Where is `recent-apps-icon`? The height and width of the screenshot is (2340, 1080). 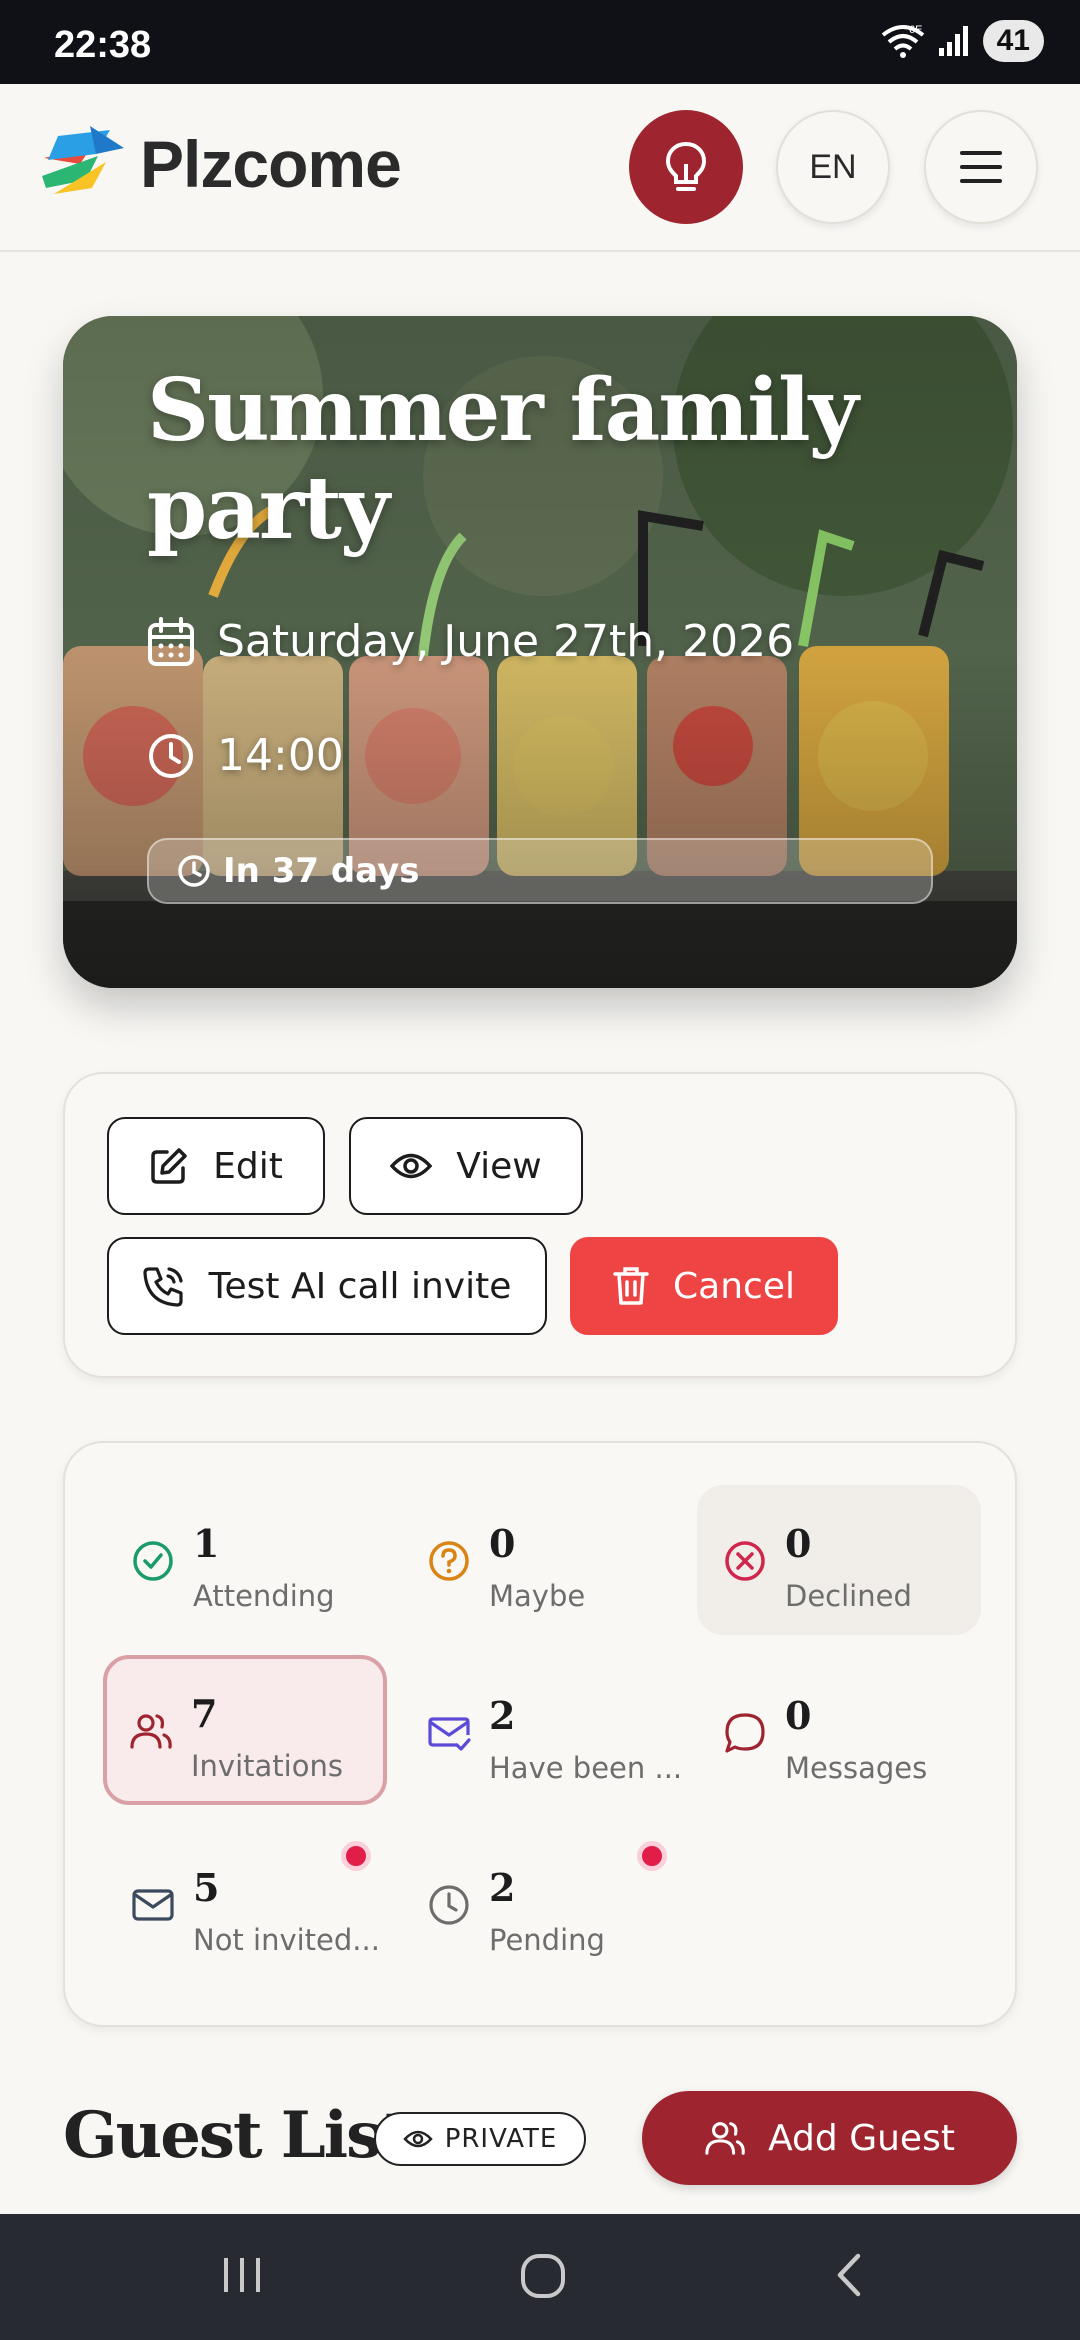
recent-apps-icon is located at coordinates (242, 2275).